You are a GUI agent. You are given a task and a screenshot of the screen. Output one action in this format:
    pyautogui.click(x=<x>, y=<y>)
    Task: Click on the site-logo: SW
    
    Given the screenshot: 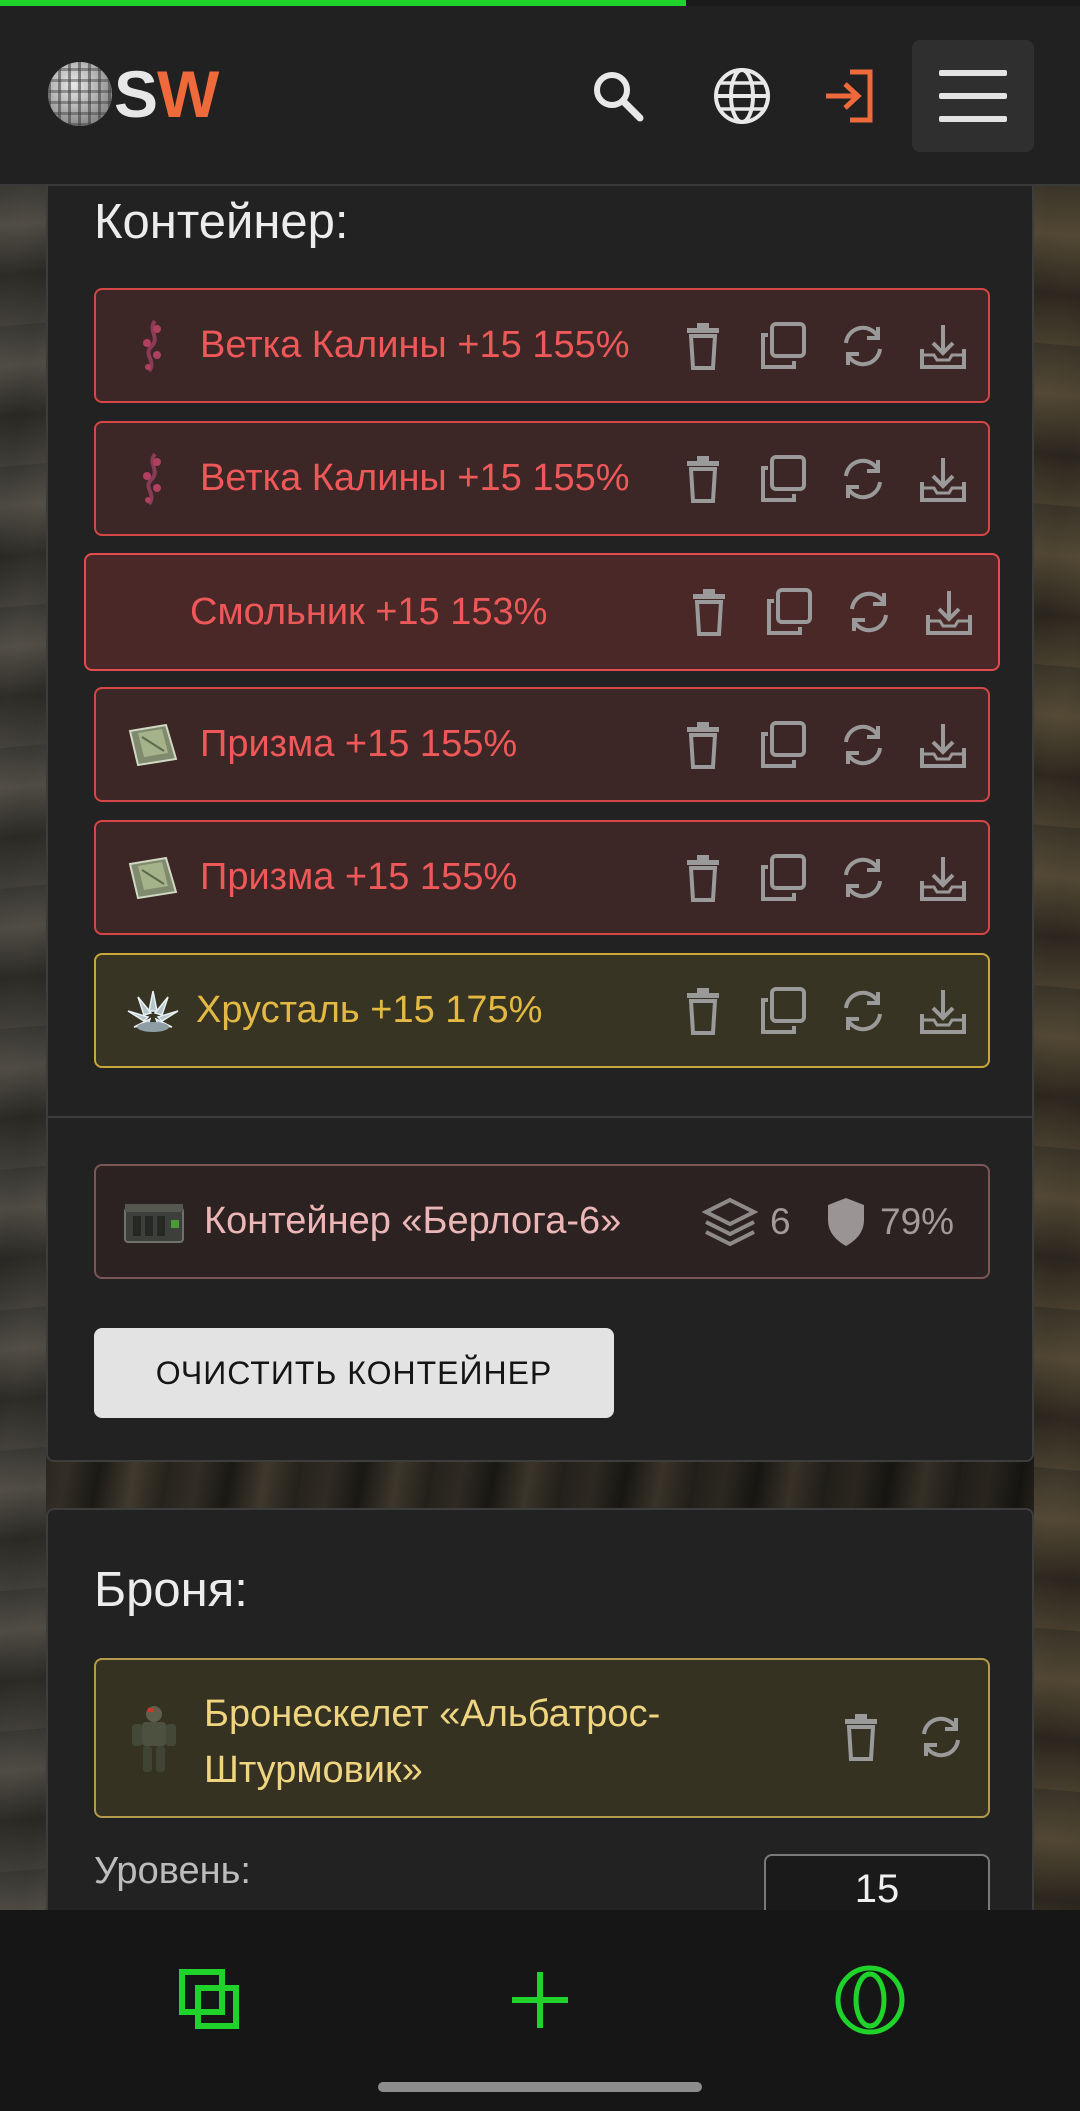 What is the action you would take?
    pyautogui.click(x=133, y=94)
    